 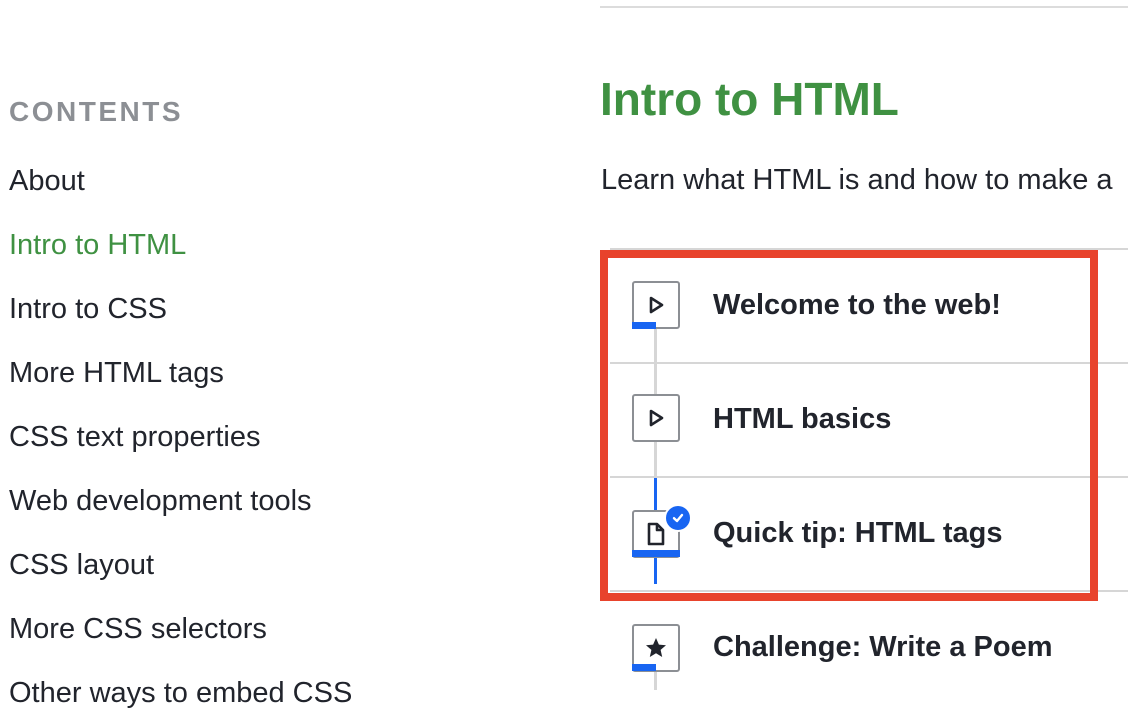 What do you see at coordinates (96, 111) in the screenshot?
I see `contents-heading: CONTENTS` at bounding box center [96, 111].